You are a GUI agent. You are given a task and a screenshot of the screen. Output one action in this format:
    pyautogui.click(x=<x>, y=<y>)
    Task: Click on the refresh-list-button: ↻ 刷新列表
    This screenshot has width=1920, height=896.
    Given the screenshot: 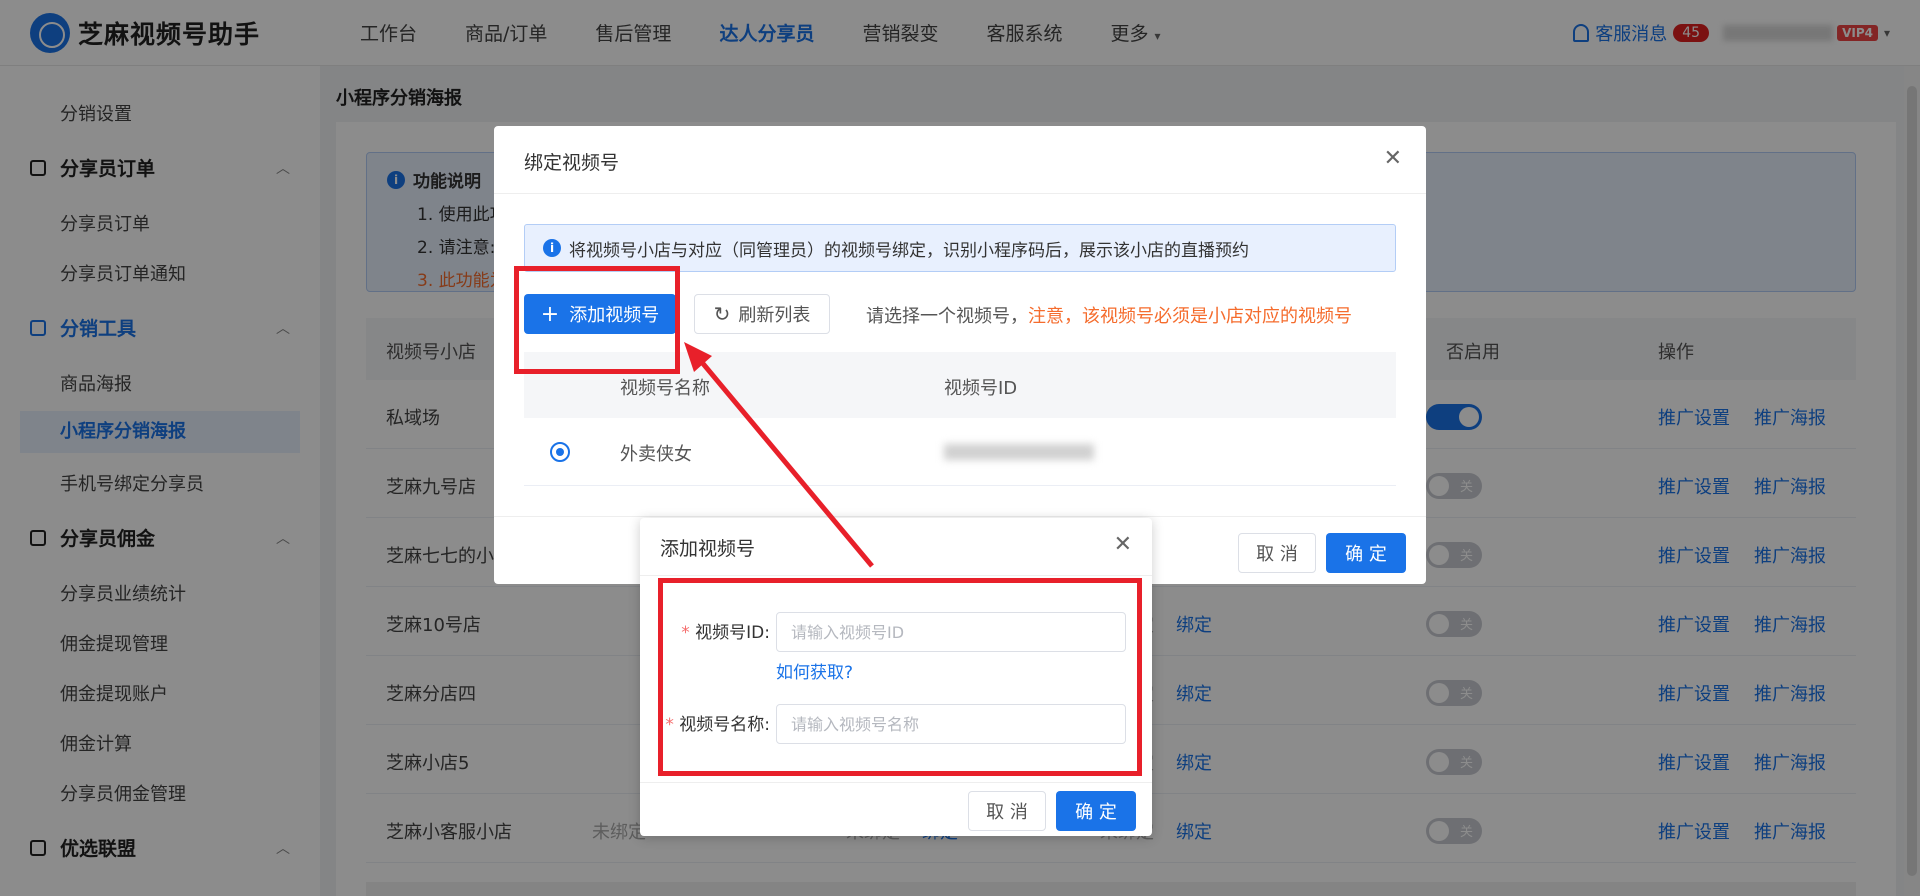 What is the action you would take?
    pyautogui.click(x=762, y=314)
    